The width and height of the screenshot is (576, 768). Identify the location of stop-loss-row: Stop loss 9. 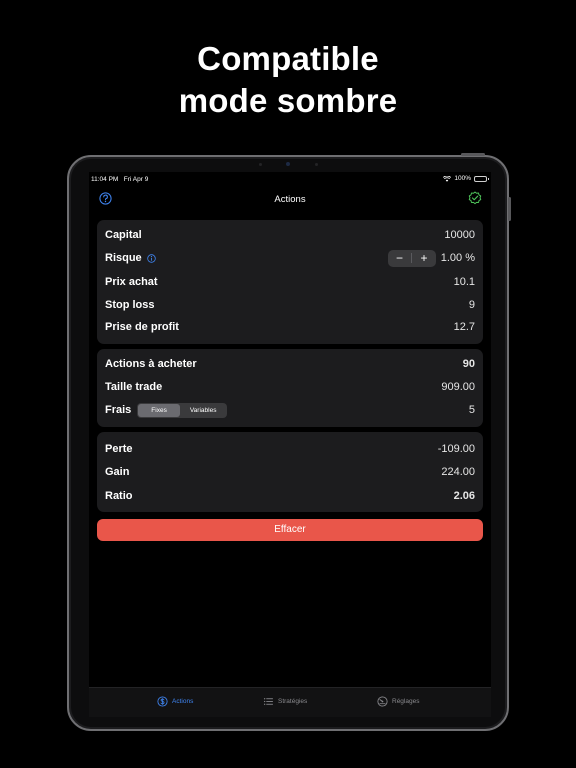
(290, 305).